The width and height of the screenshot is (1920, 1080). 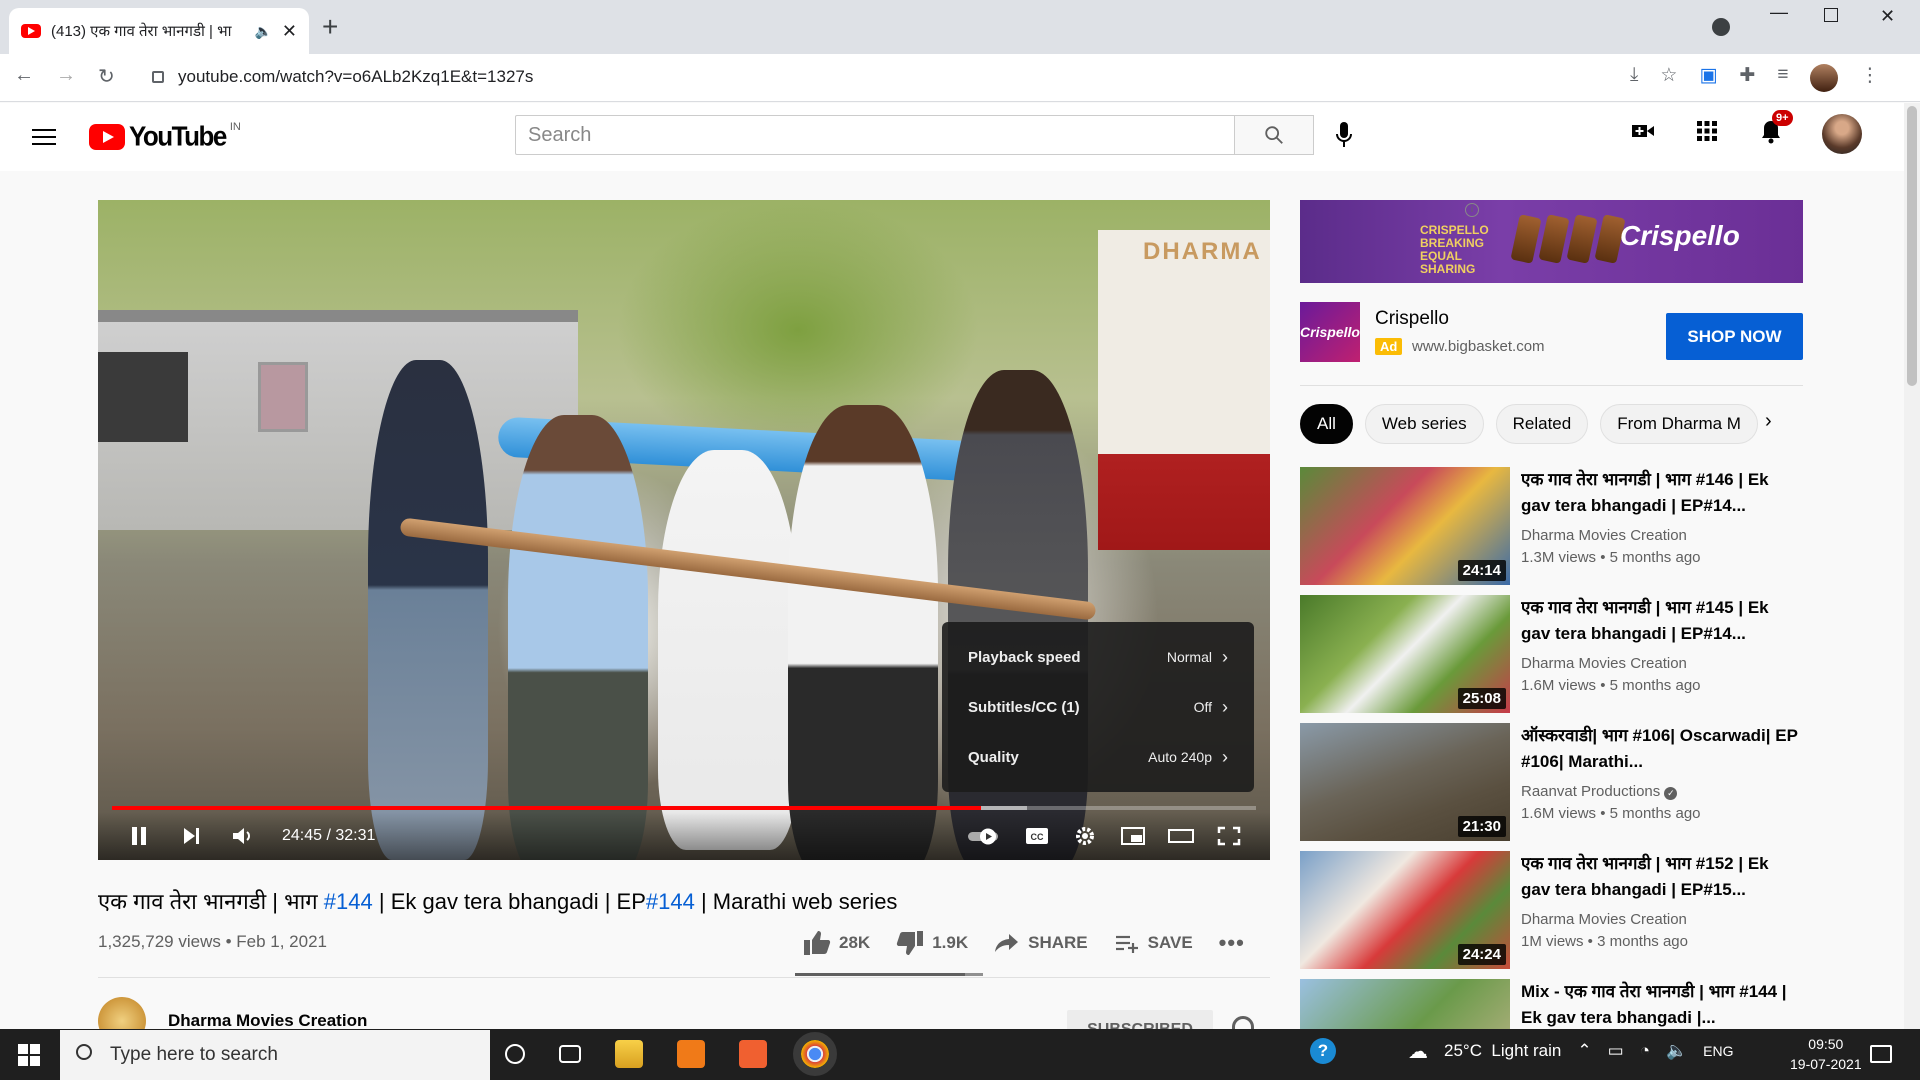 I want to click on back-icon: ←, so click(x=24, y=76).